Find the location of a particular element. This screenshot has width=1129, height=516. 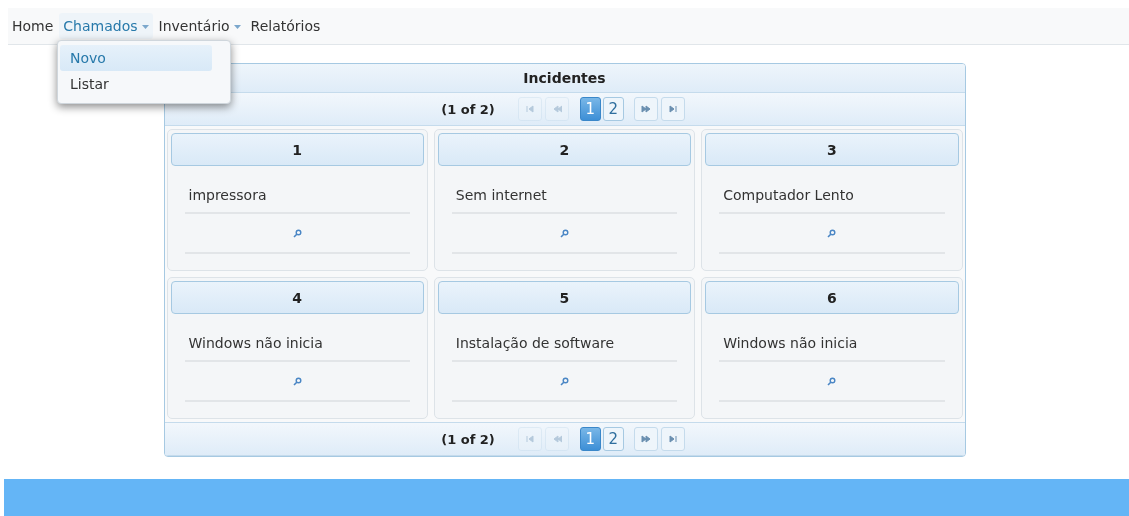

menu-item: Chamados is located at coordinates (106, 26).